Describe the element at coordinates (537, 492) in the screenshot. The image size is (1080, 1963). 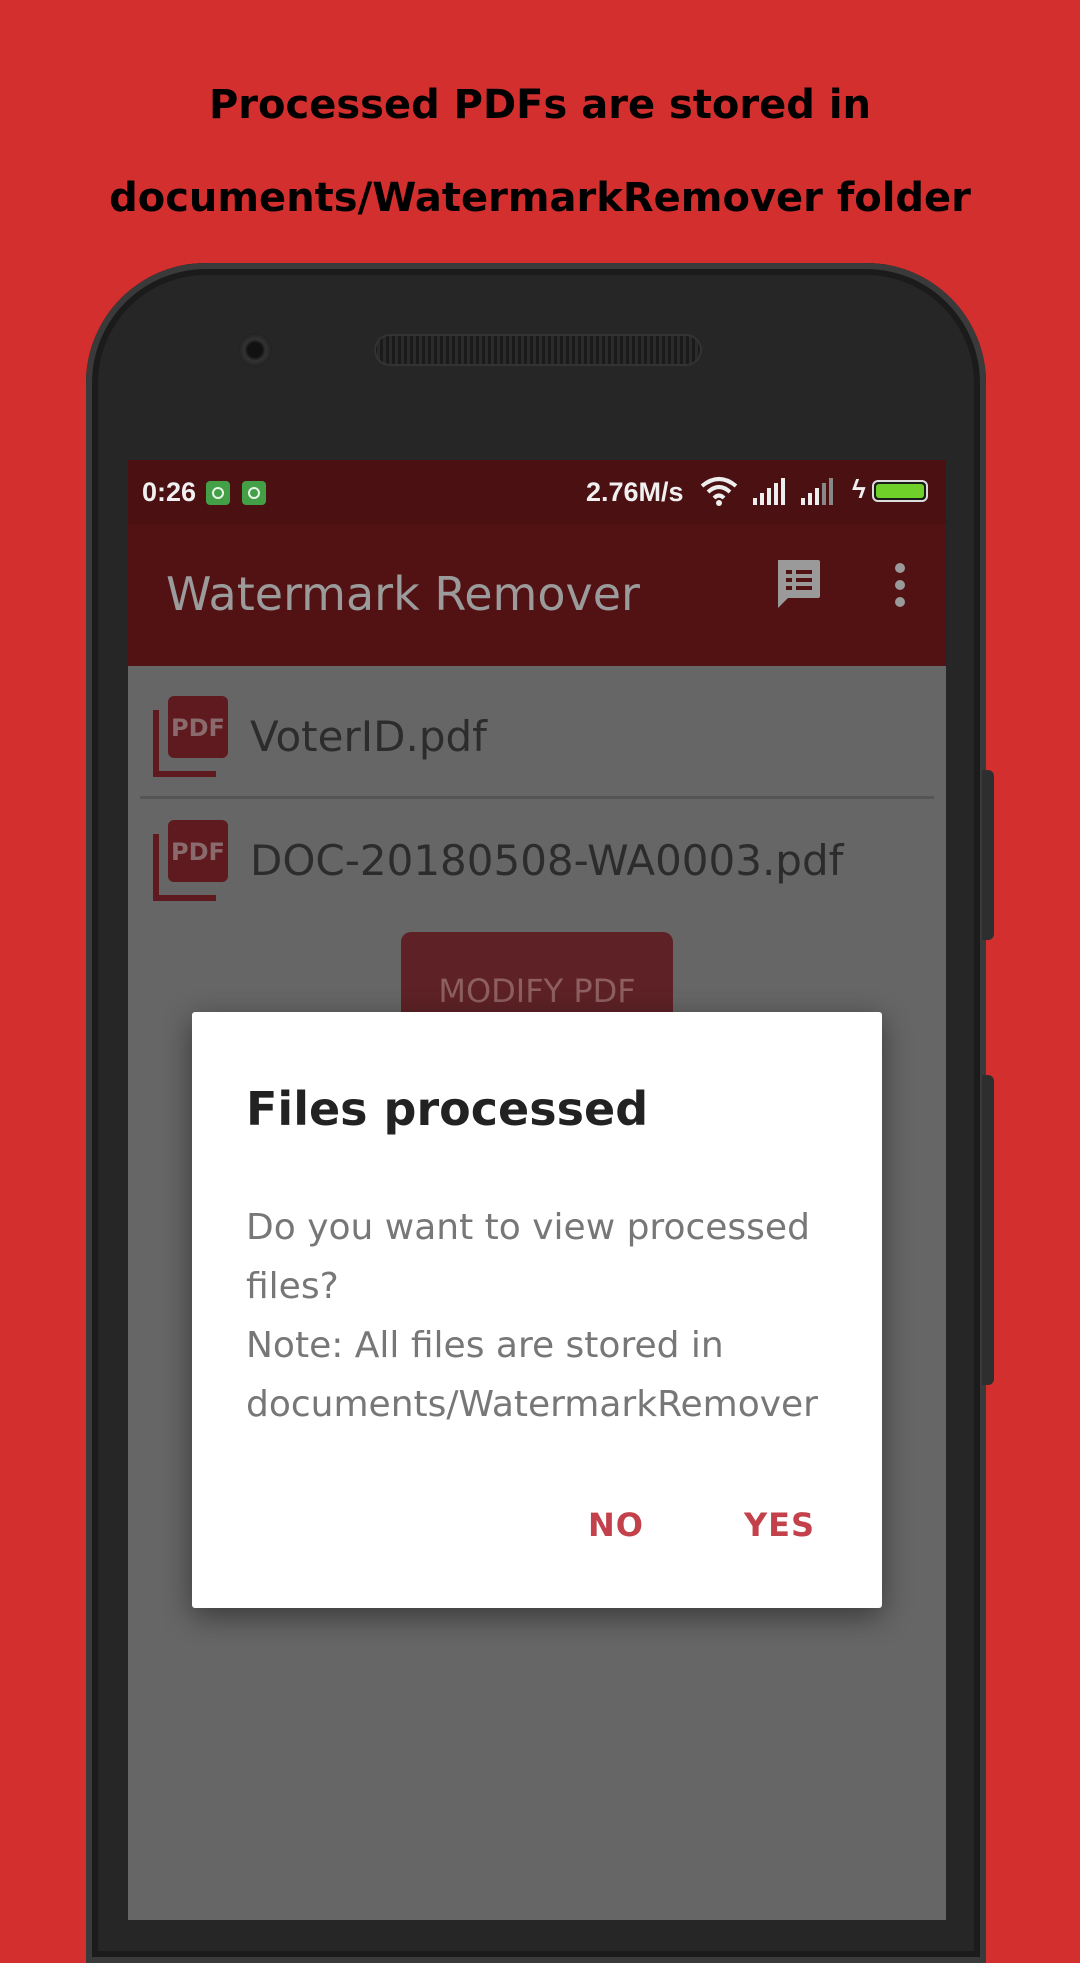
I see `status-bar: 0:26 2.76M/s ϟ` at that location.